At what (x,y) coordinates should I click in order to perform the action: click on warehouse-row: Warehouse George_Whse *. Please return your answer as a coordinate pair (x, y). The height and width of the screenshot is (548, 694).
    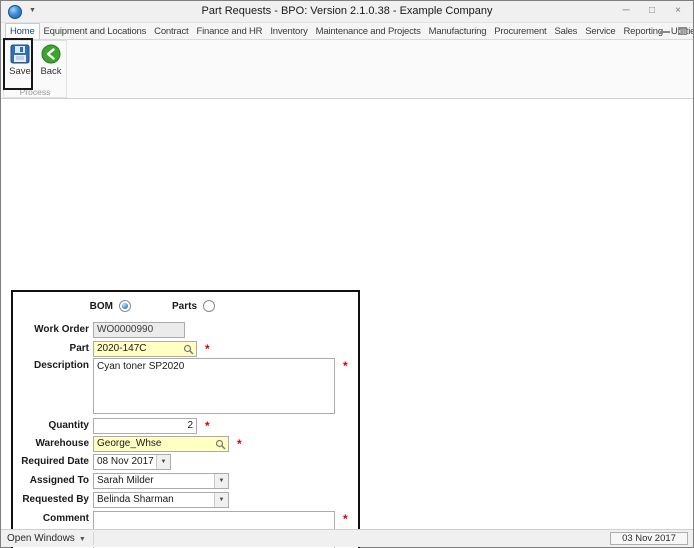
    Looking at the image, I should click on (185, 444).